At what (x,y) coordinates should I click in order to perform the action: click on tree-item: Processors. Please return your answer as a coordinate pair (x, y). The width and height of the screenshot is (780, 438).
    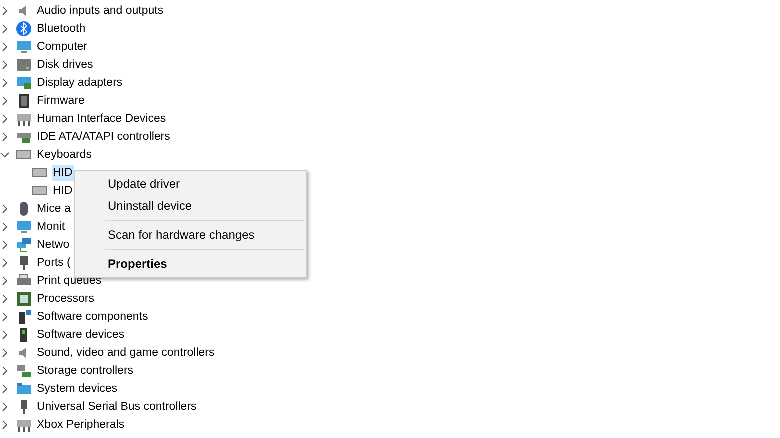
    Looking at the image, I should click on (66, 299).